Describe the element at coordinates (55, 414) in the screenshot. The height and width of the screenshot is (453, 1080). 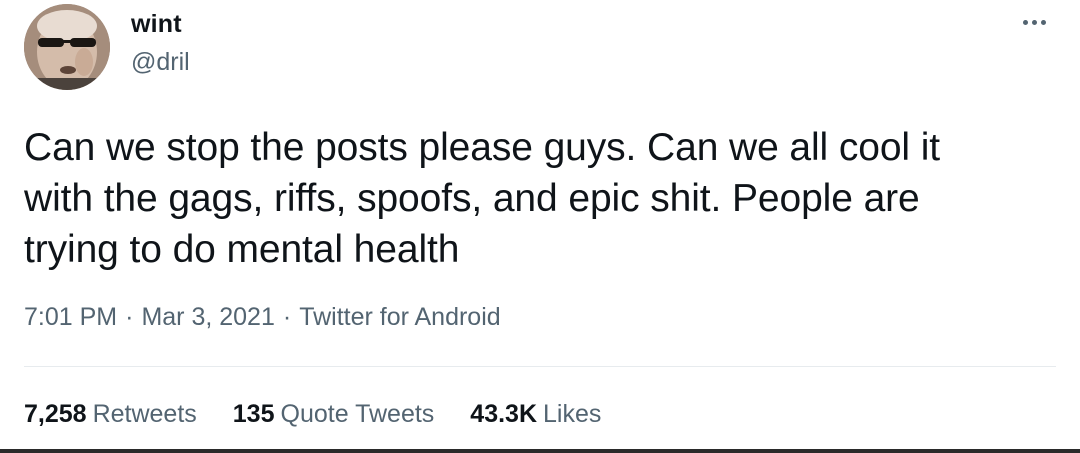
I see `retweets-count: 7,258` at that location.